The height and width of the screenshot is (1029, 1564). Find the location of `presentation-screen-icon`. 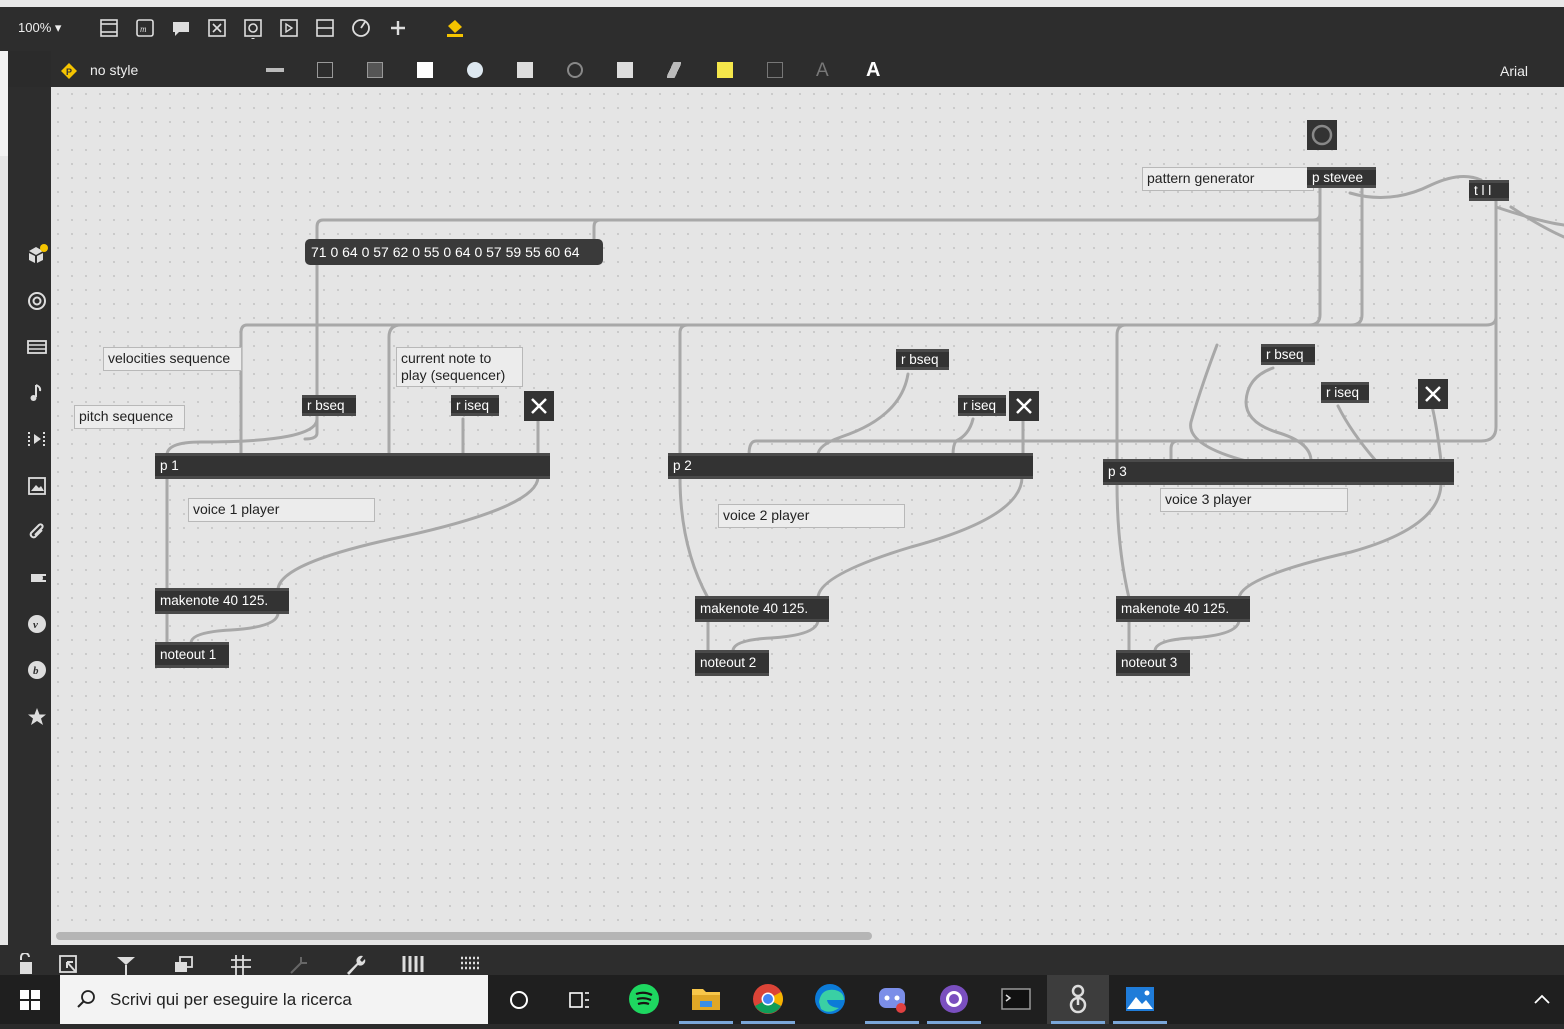

presentation-screen-icon is located at coordinates (126, 964).